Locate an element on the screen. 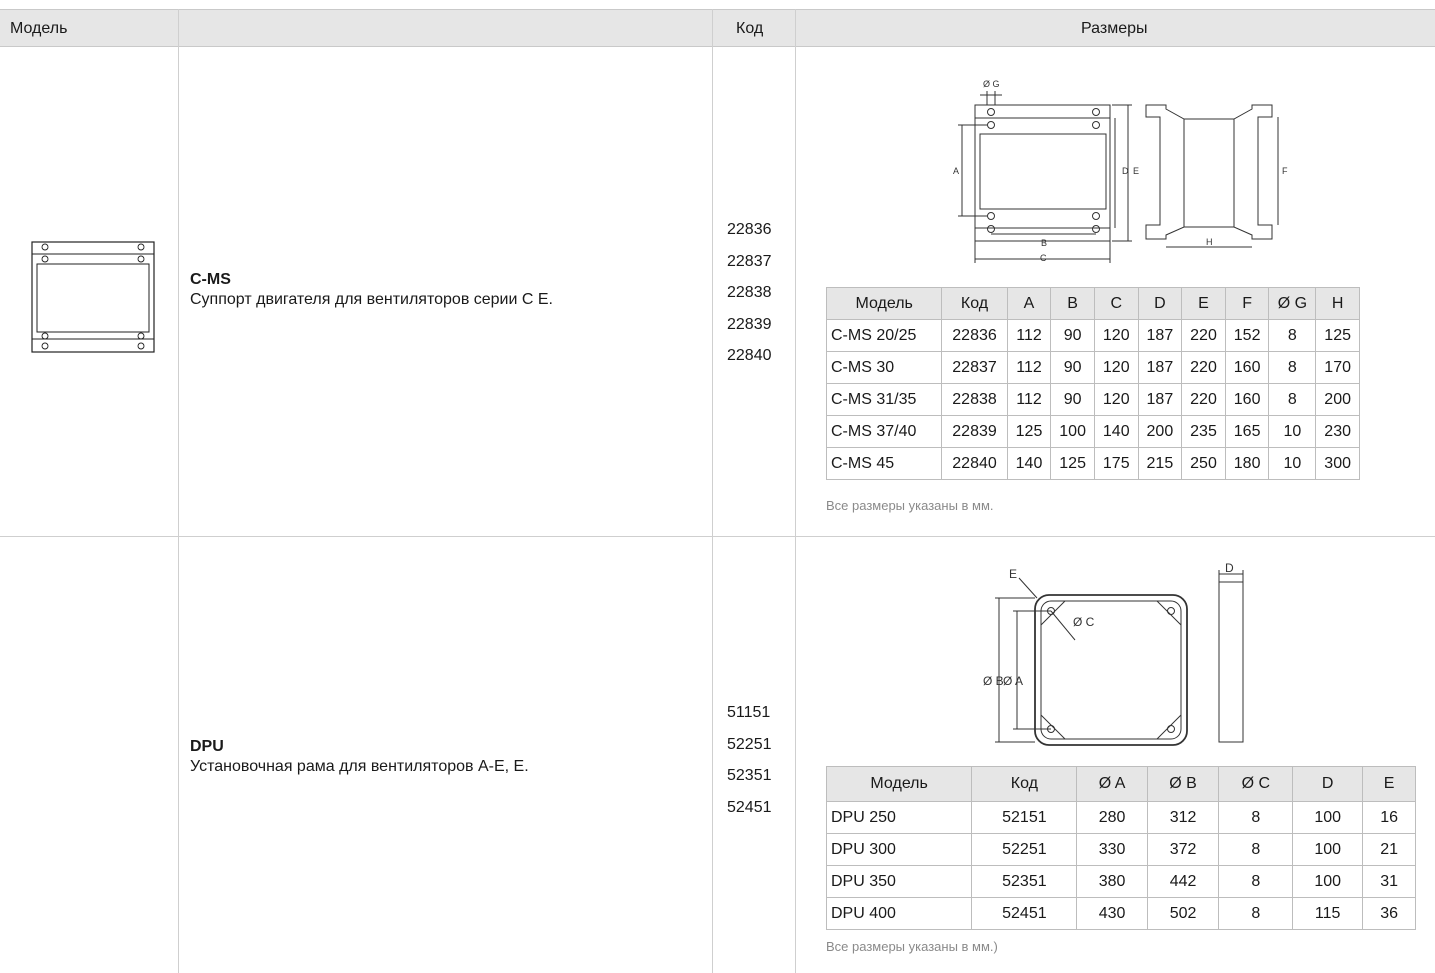 This screenshot has width=1435, height=973. table-cell: 52251 is located at coordinates (1024, 849).